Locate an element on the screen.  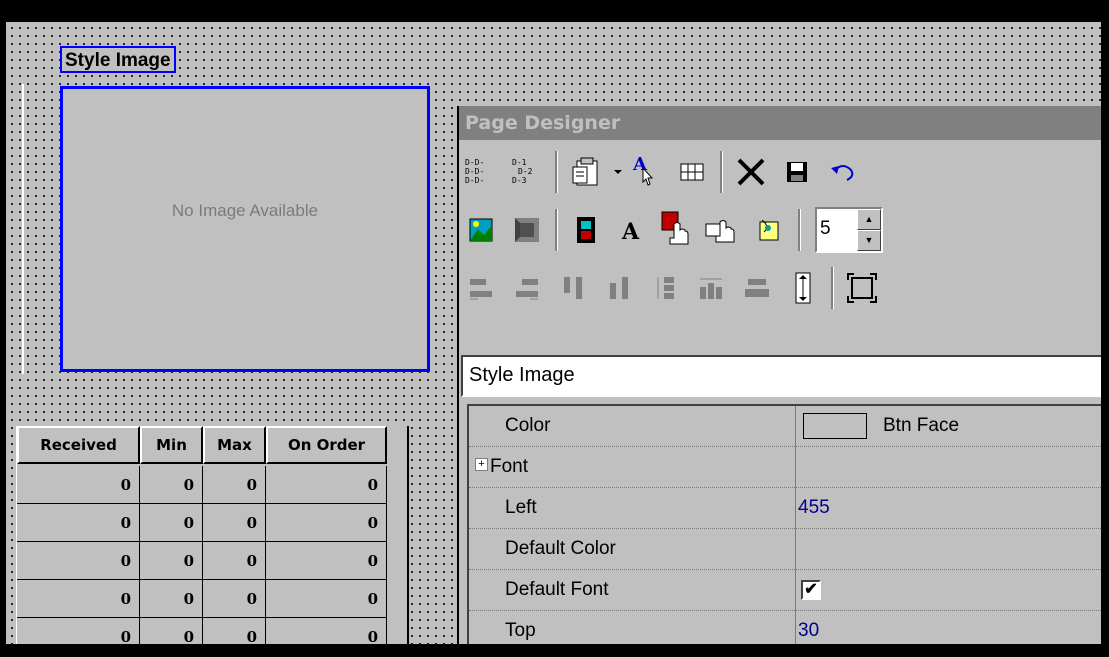
align-right-icon is located at coordinates (527, 288).